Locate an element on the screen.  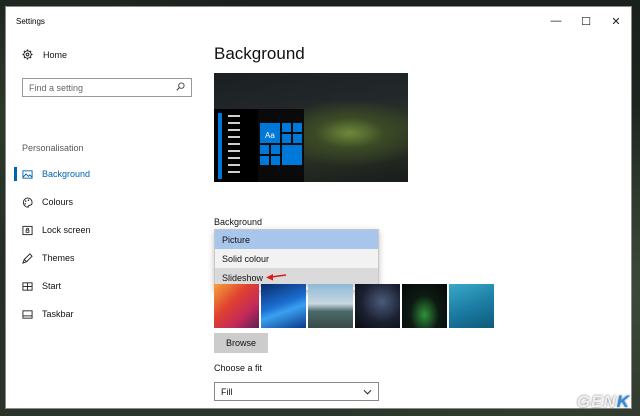
close-button: ✕ is located at coordinates (616, 21).